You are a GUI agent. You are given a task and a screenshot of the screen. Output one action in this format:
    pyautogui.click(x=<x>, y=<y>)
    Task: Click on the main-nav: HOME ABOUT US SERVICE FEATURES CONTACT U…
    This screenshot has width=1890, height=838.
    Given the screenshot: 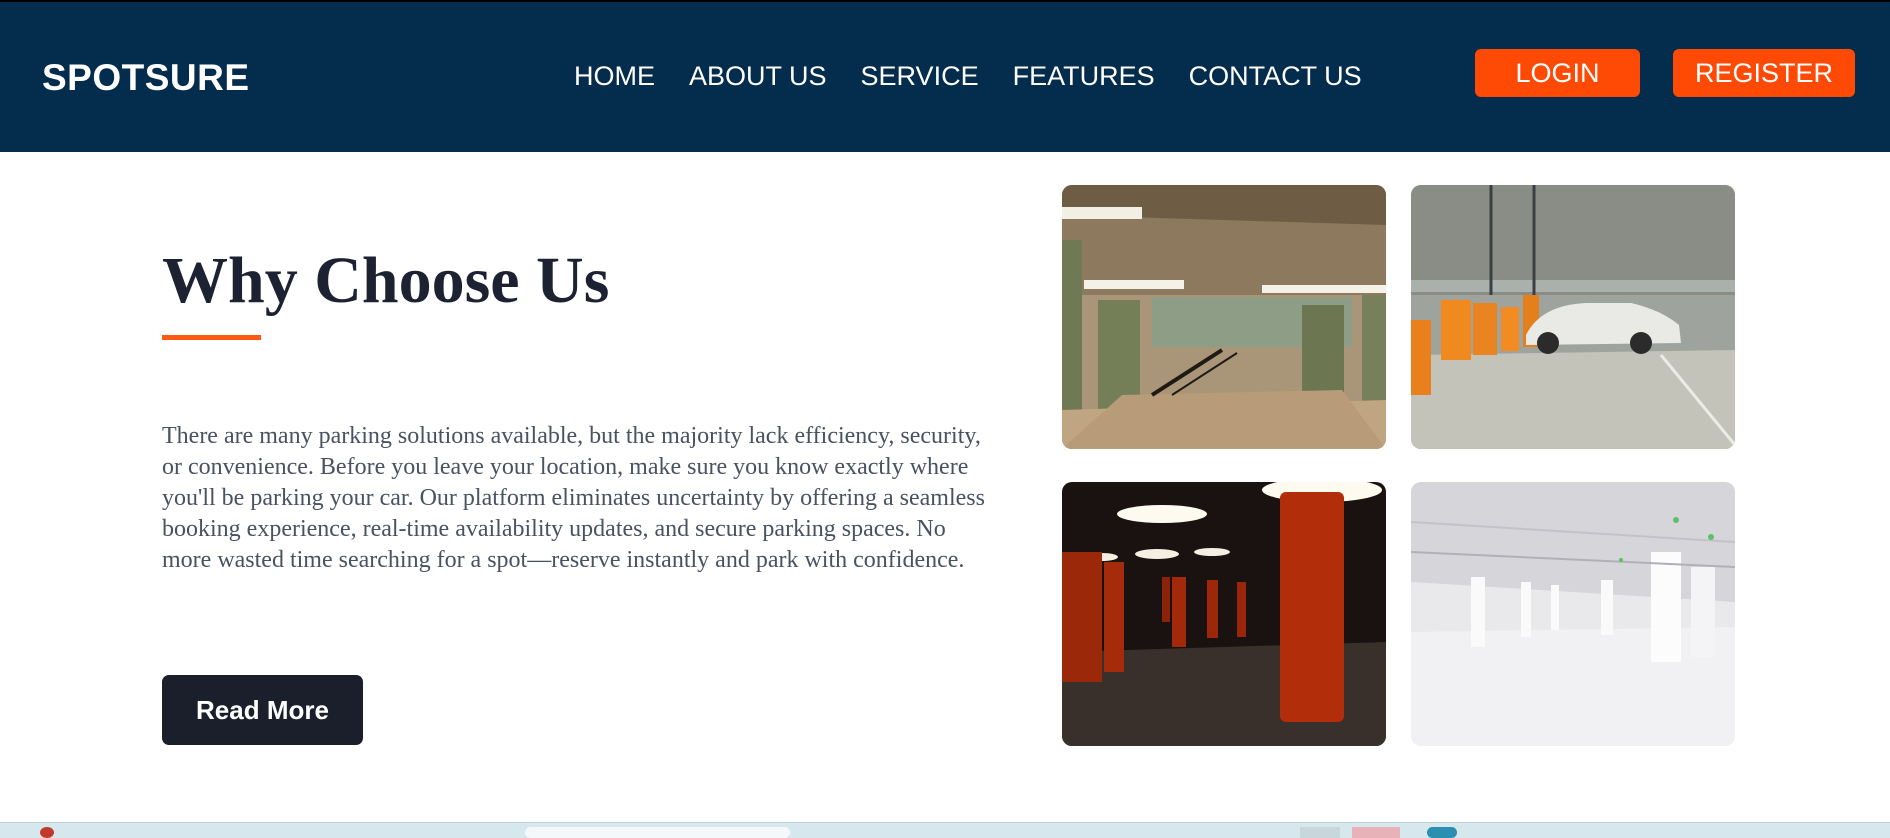 What is the action you would take?
    pyautogui.click(x=985, y=76)
    